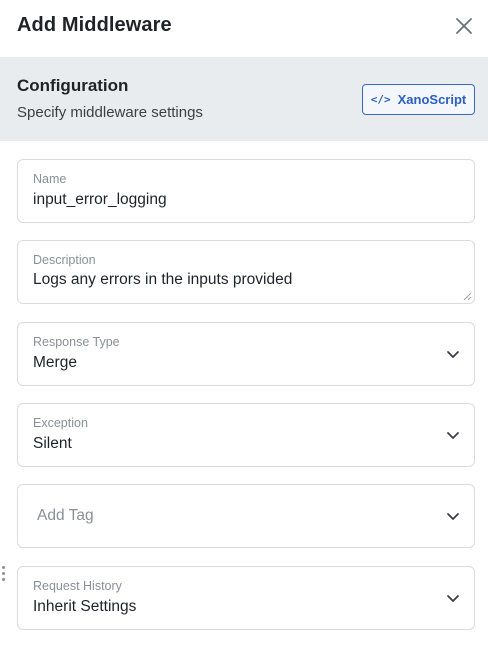 The image size is (488, 654). I want to click on exception-label: Exception, so click(60, 423).